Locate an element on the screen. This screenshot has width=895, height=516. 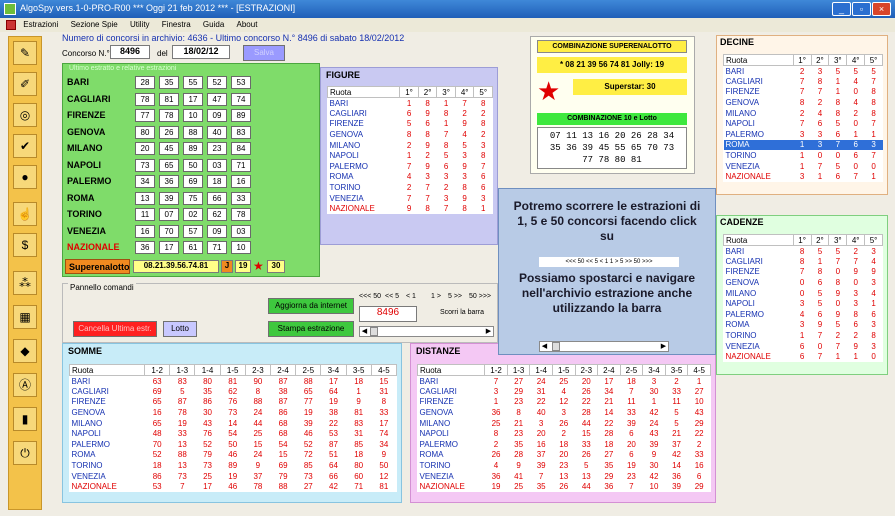
table-row: PALERMO 4 6 9 8 6 is located at coordinates (803, 314).